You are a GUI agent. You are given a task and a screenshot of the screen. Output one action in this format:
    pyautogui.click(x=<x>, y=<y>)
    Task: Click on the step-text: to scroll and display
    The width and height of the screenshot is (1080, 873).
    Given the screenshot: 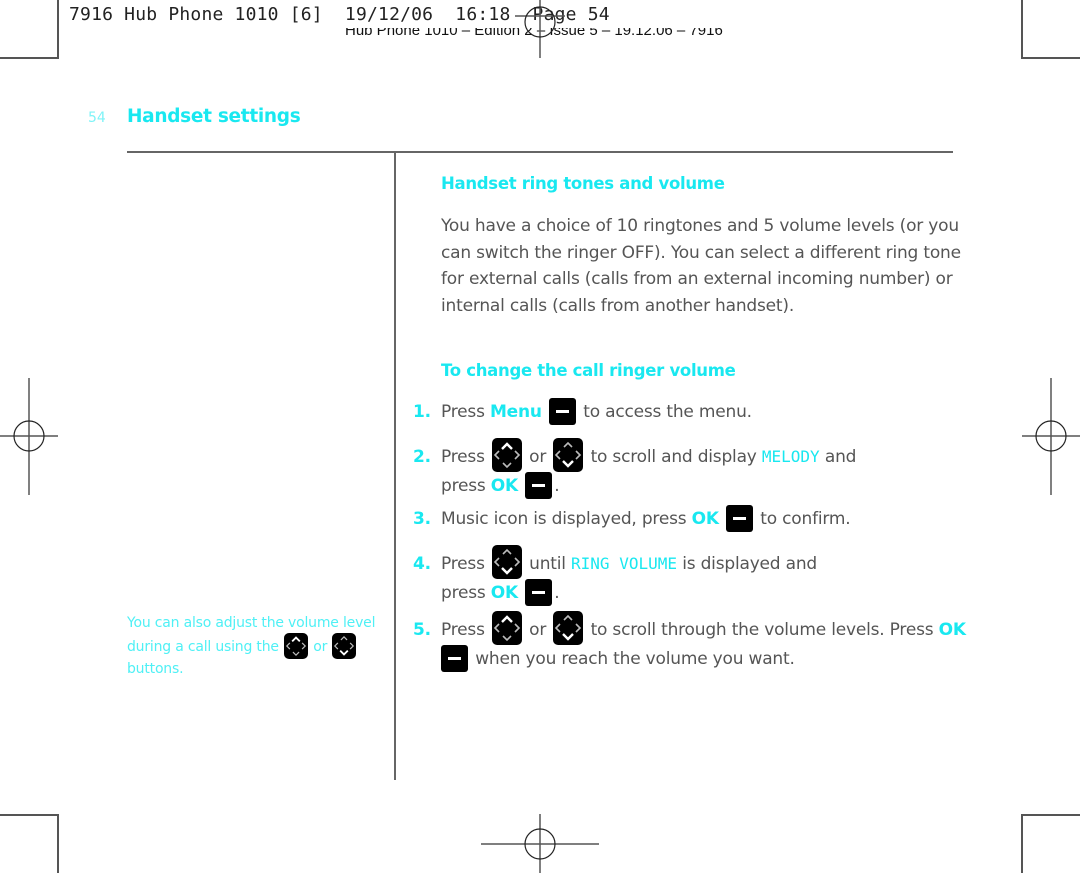 What is the action you would take?
    pyautogui.click(x=673, y=457)
    